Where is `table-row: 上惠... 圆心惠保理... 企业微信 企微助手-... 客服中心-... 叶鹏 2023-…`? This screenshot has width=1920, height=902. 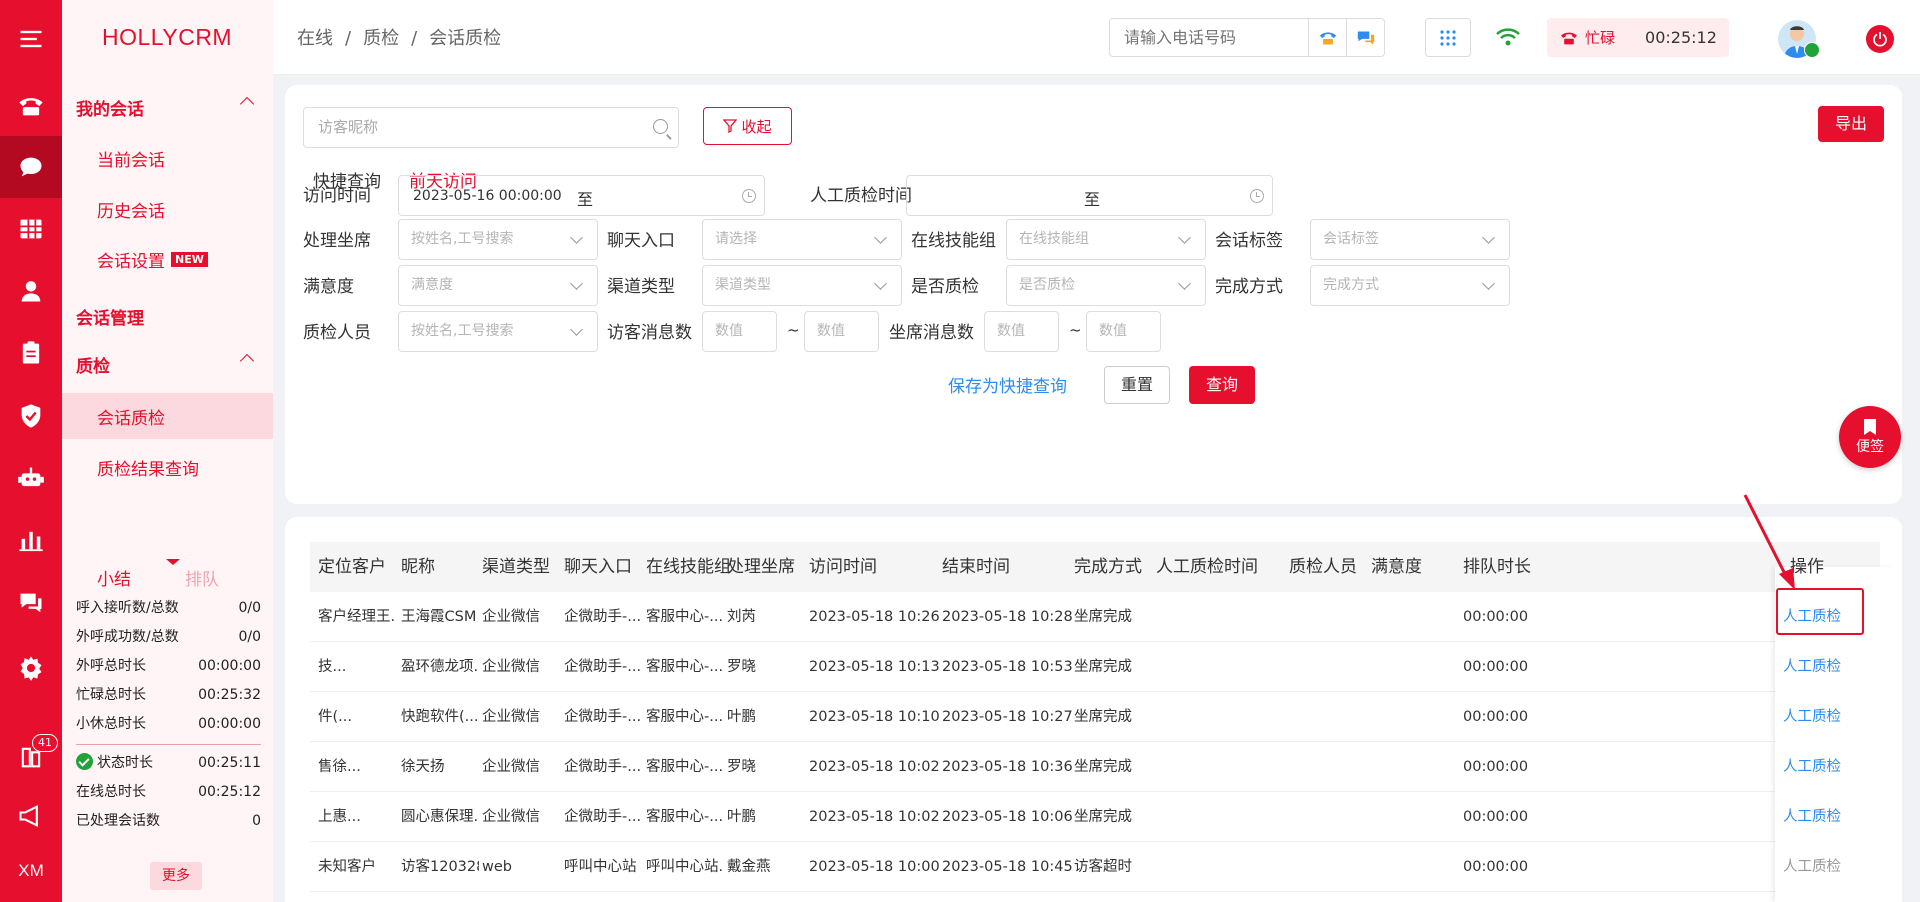
table-row: 上惠... 圆心惠保理... 企业微信 企微助手-... 客服中心-... 叶鹏 2023-… is located at coordinates (1095, 817).